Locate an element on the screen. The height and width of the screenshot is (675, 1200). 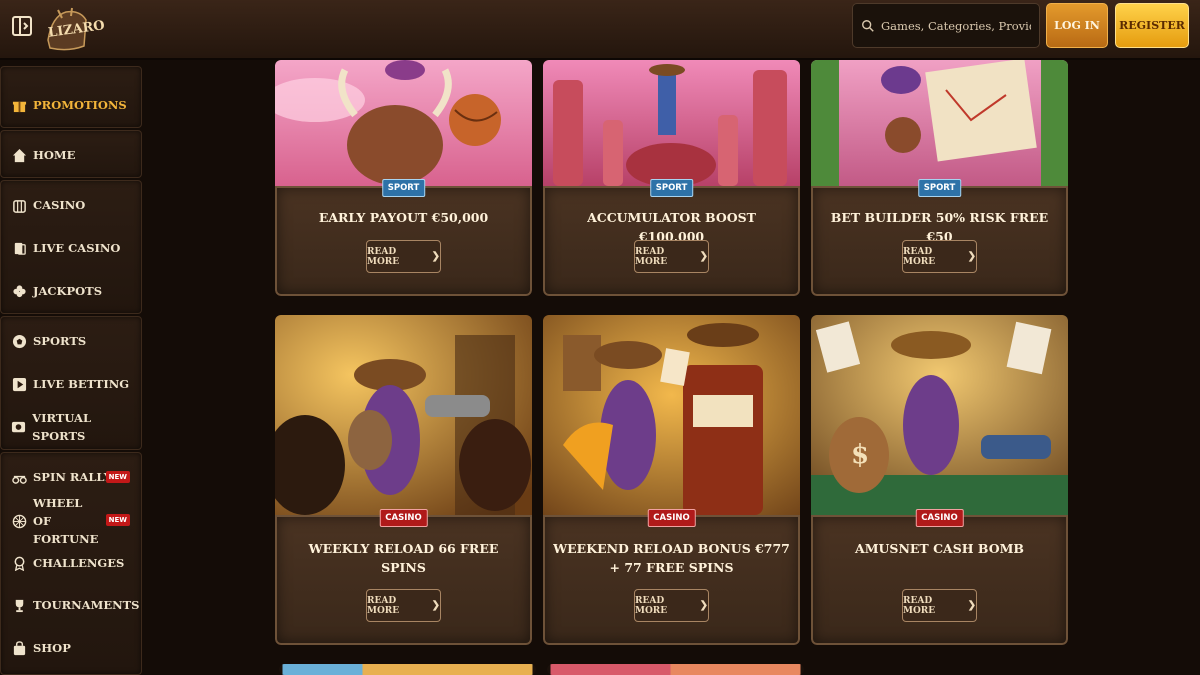
card-title: EARLY PAYOUT €50,000 is located at coordinates (403, 217).